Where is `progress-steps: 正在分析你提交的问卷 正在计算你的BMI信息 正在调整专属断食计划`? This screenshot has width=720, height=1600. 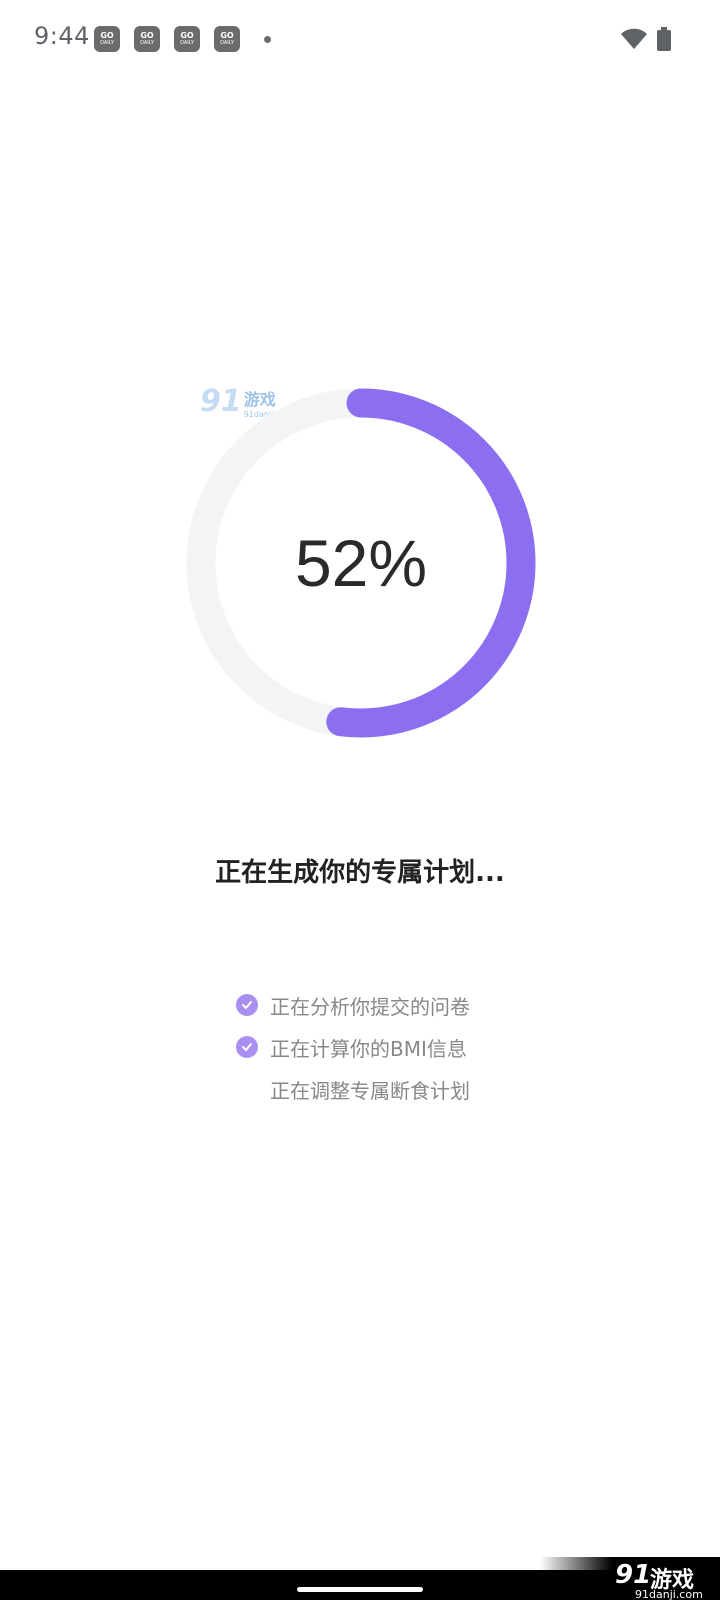 progress-steps: 正在分析你提交的问卷 正在计算你的BMI信息 正在调整专属断食计划 is located at coordinates (353, 1047).